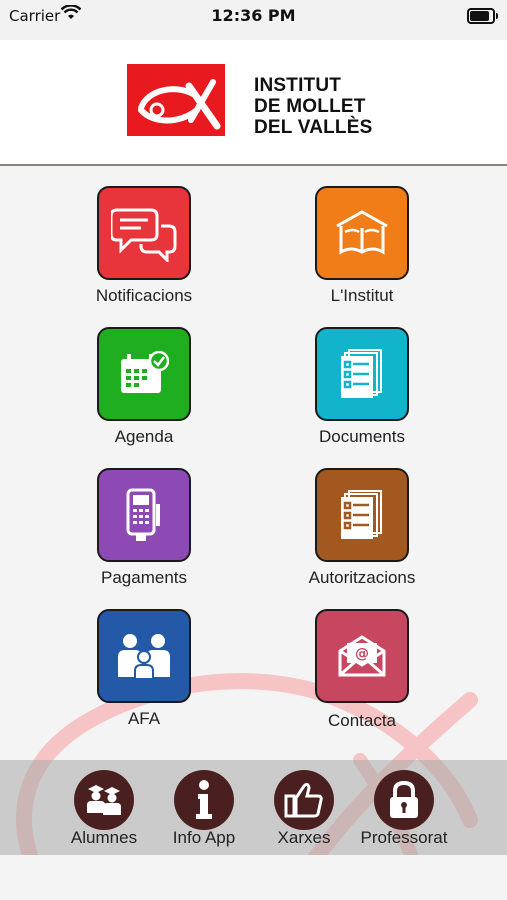  I want to click on tile-autoritzacions: Autoritzacions, so click(362, 528).